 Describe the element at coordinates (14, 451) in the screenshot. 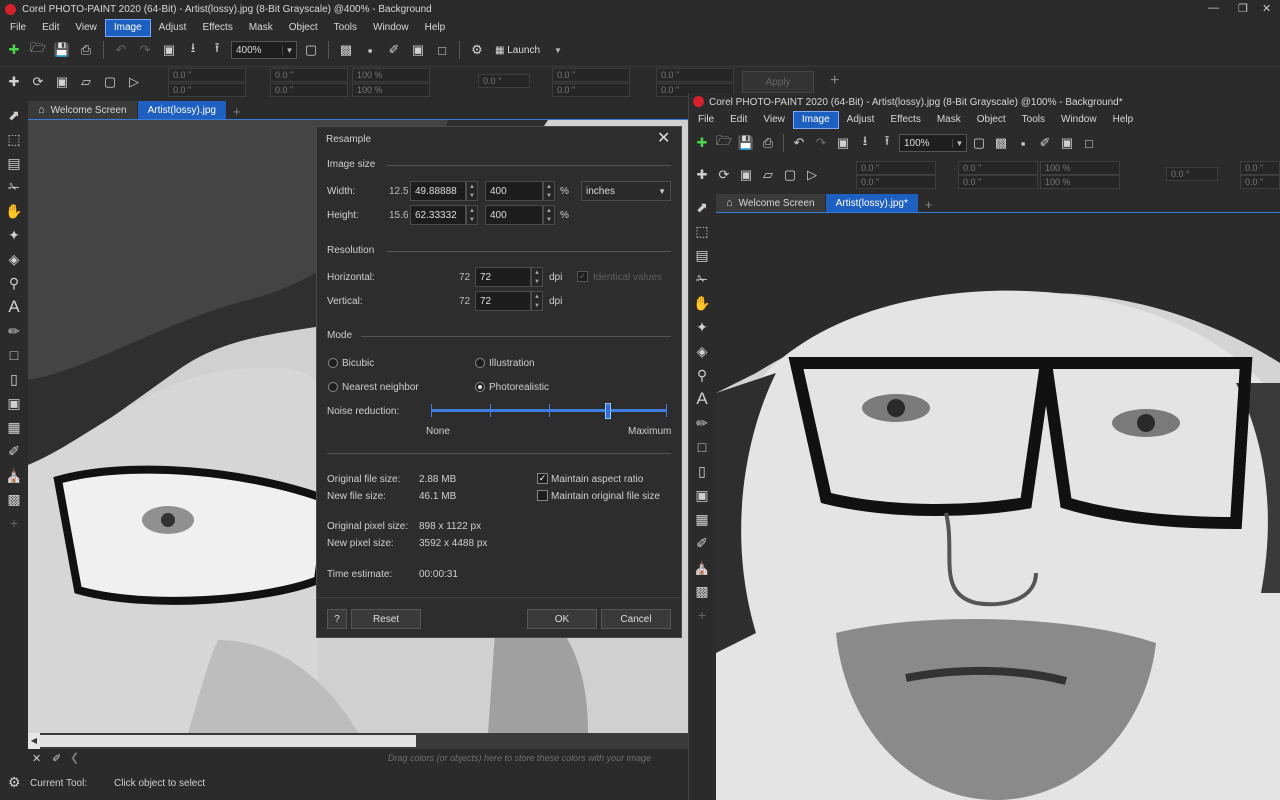

I see `eyedropper-tool-icon: ✐` at that location.